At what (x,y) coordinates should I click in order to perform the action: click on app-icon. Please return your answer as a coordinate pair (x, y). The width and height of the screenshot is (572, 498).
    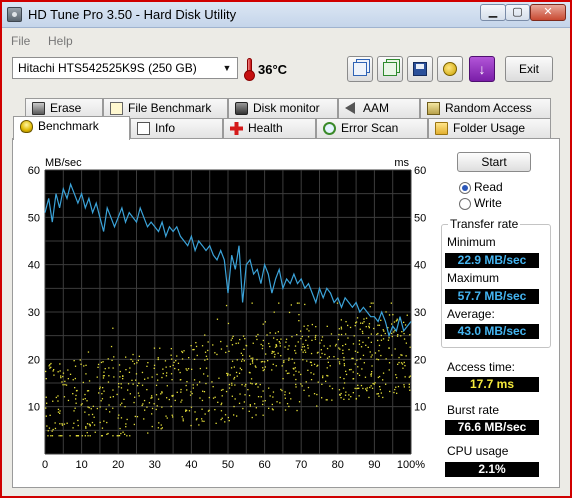
    Looking at the image, I should click on (14, 14).